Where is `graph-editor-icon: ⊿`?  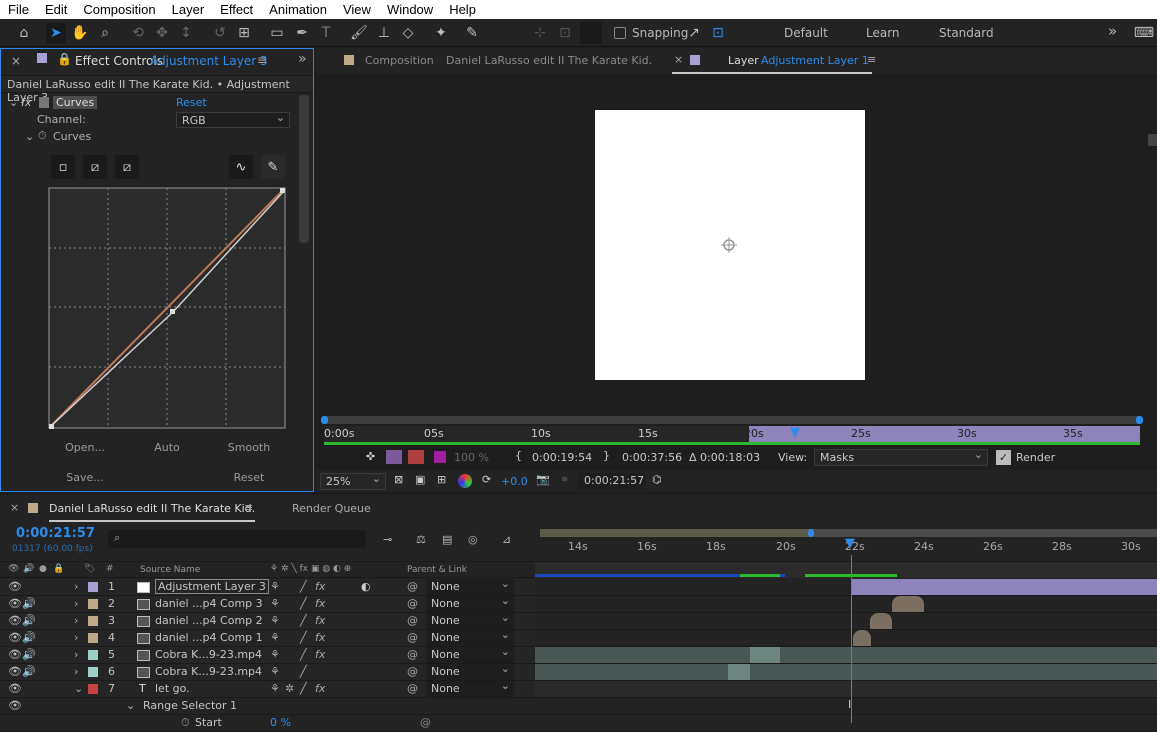 graph-editor-icon: ⊿ is located at coordinates (506, 539).